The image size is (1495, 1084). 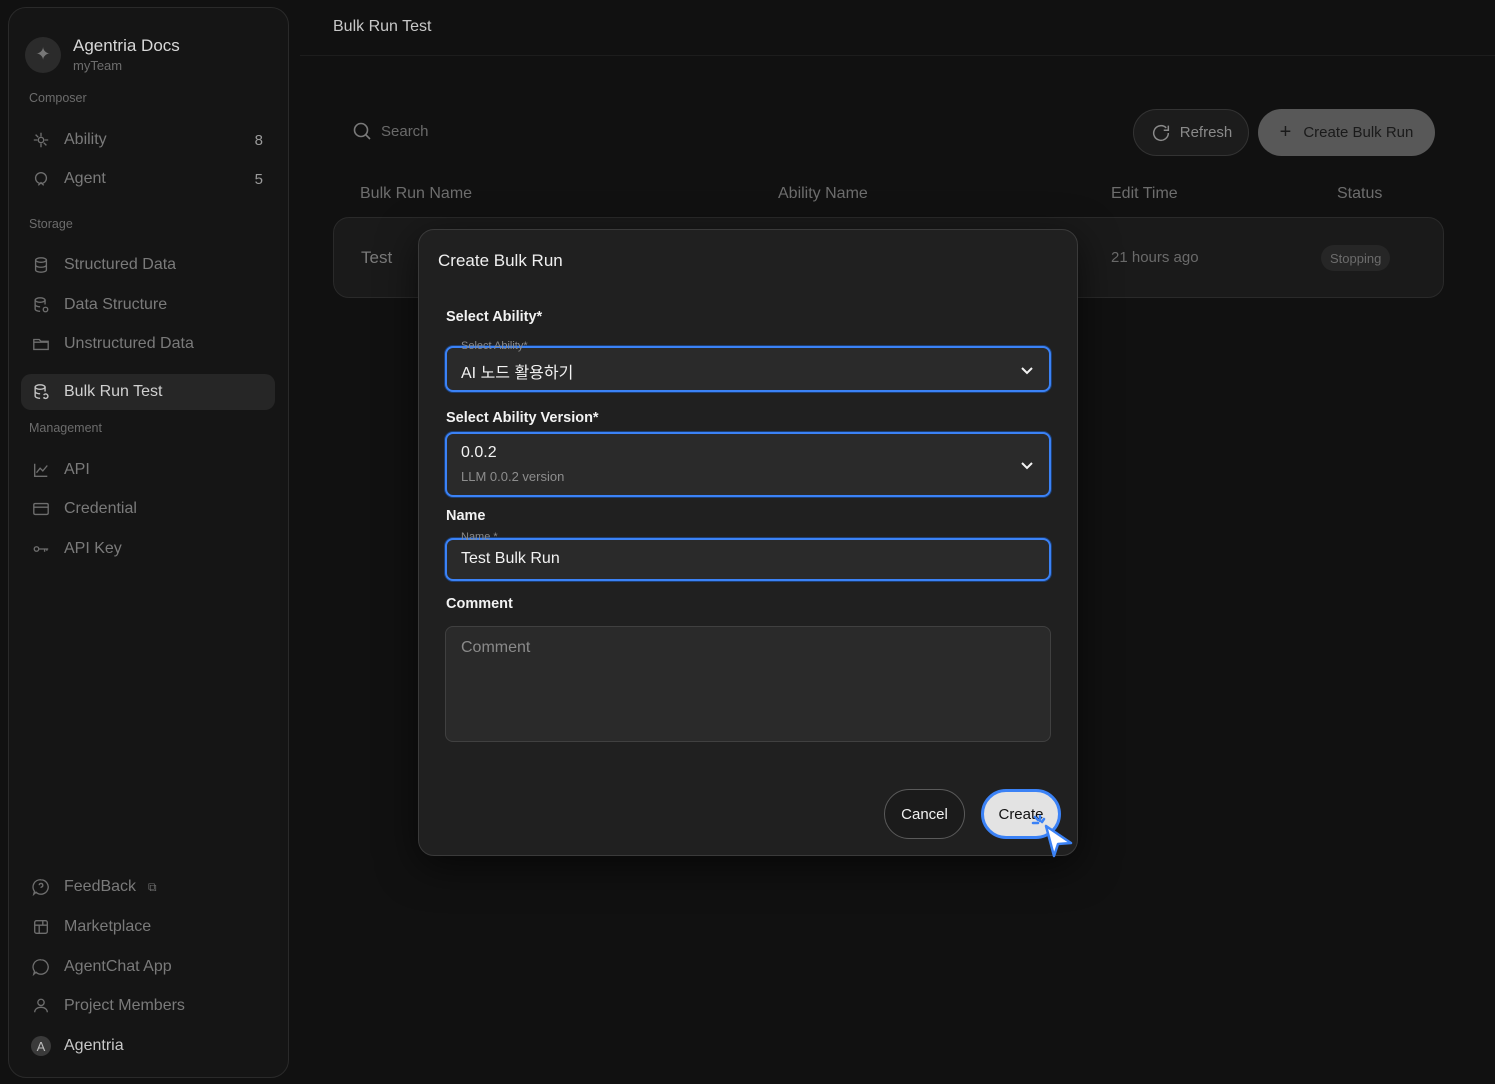 What do you see at coordinates (748, 684) in the screenshot?
I see `comment-textarea: Comment` at bounding box center [748, 684].